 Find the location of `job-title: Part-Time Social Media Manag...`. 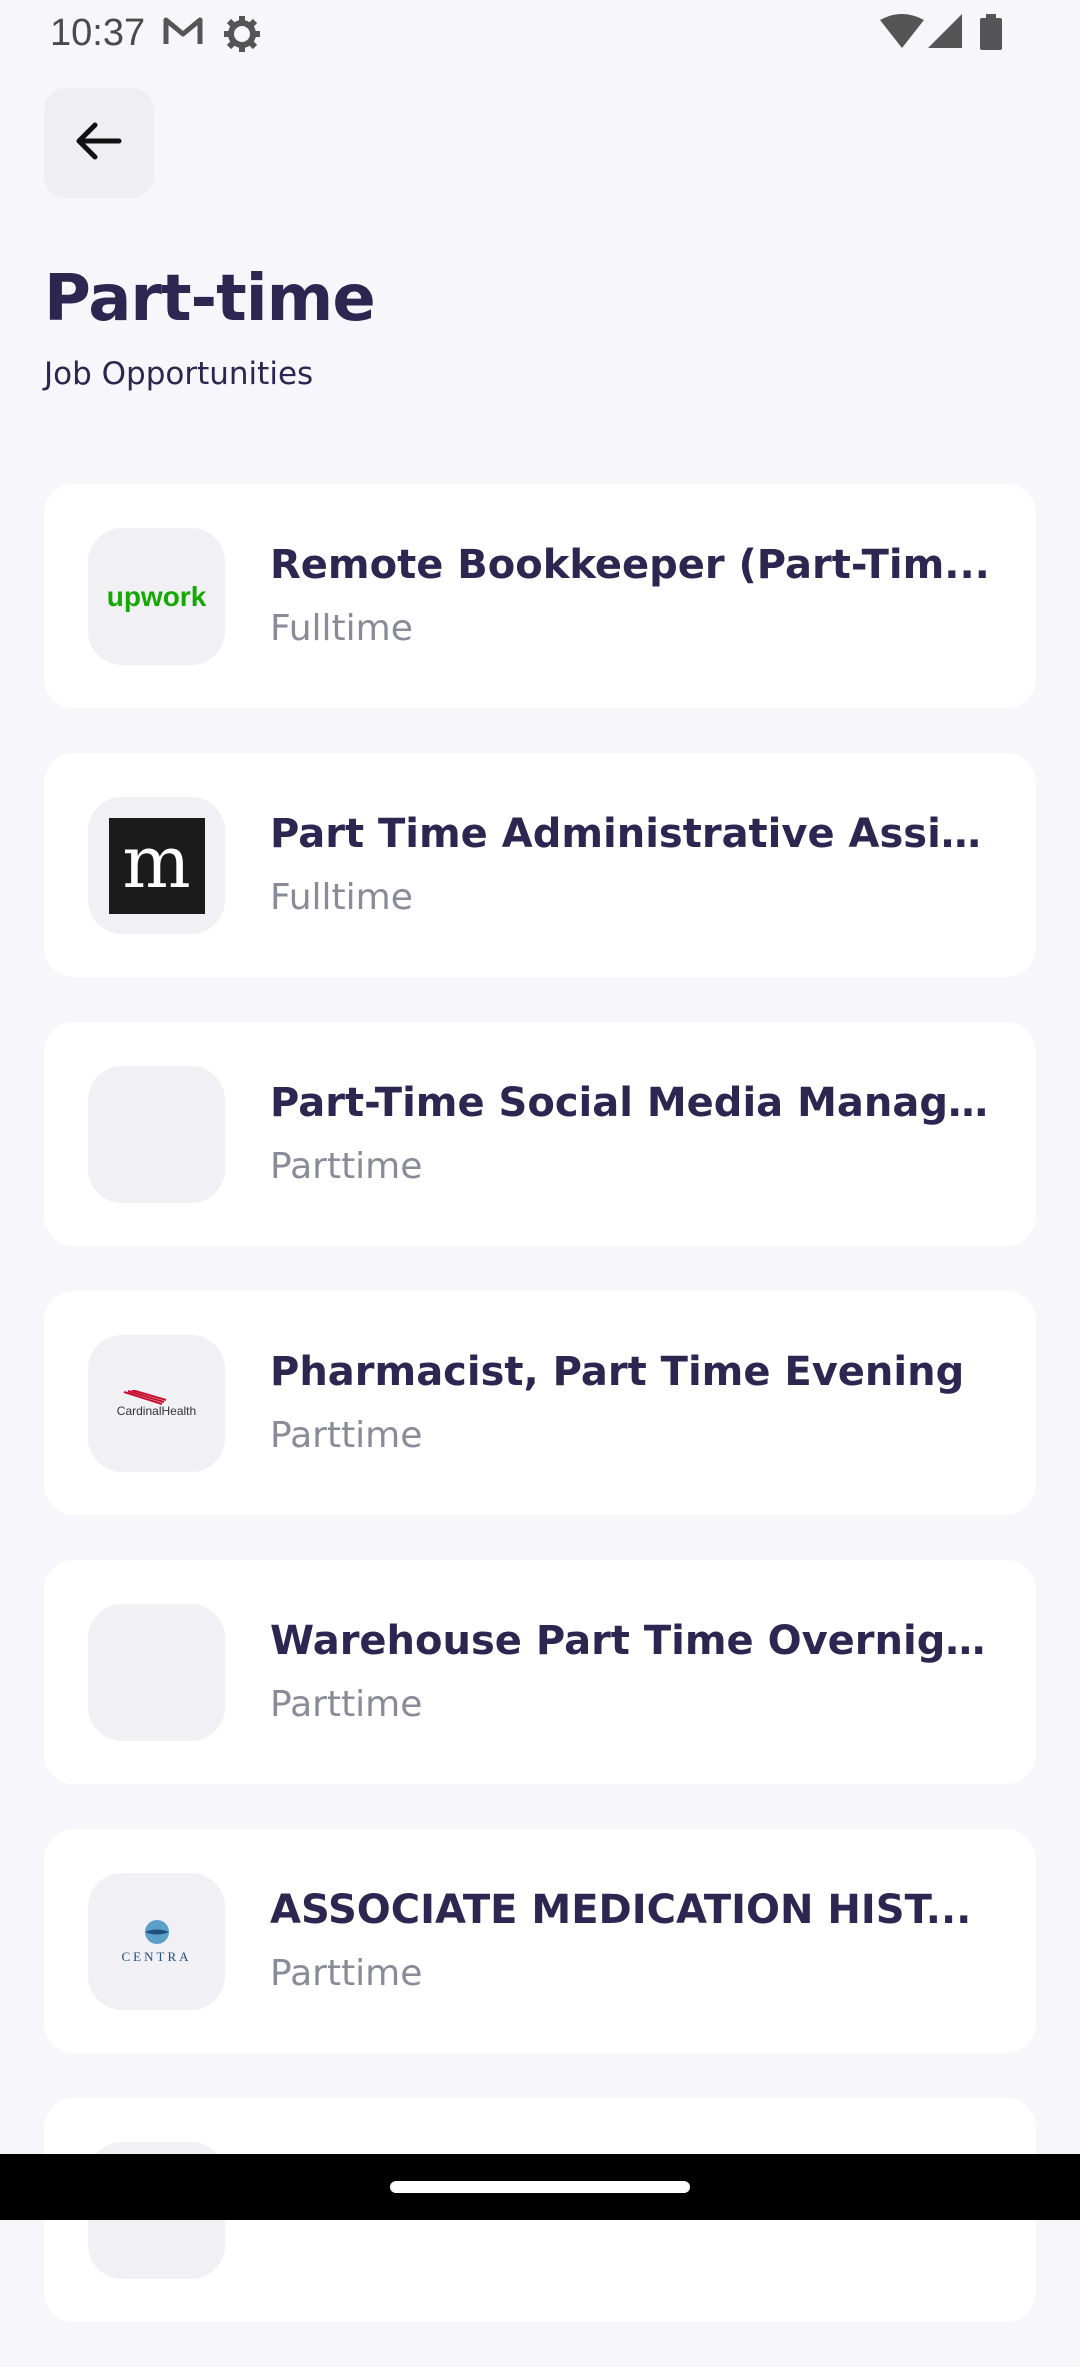

job-title: Part-Time Social Media Manag... is located at coordinates (630, 1103).